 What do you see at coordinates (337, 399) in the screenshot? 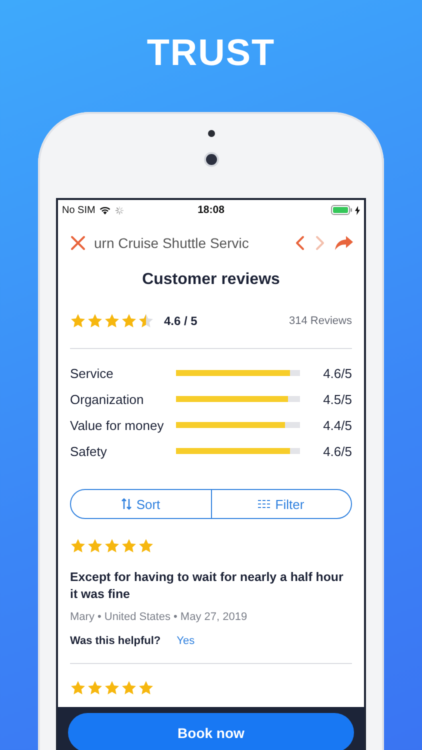
I see `category-score: 4.5/5` at bounding box center [337, 399].